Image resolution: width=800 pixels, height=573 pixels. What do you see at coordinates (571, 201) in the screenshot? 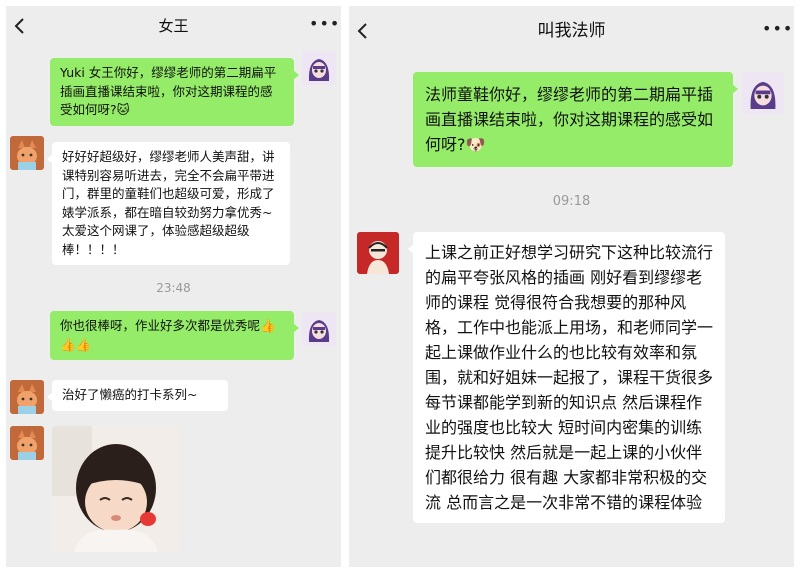
I see `timestamp: 09:18` at bounding box center [571, 201].